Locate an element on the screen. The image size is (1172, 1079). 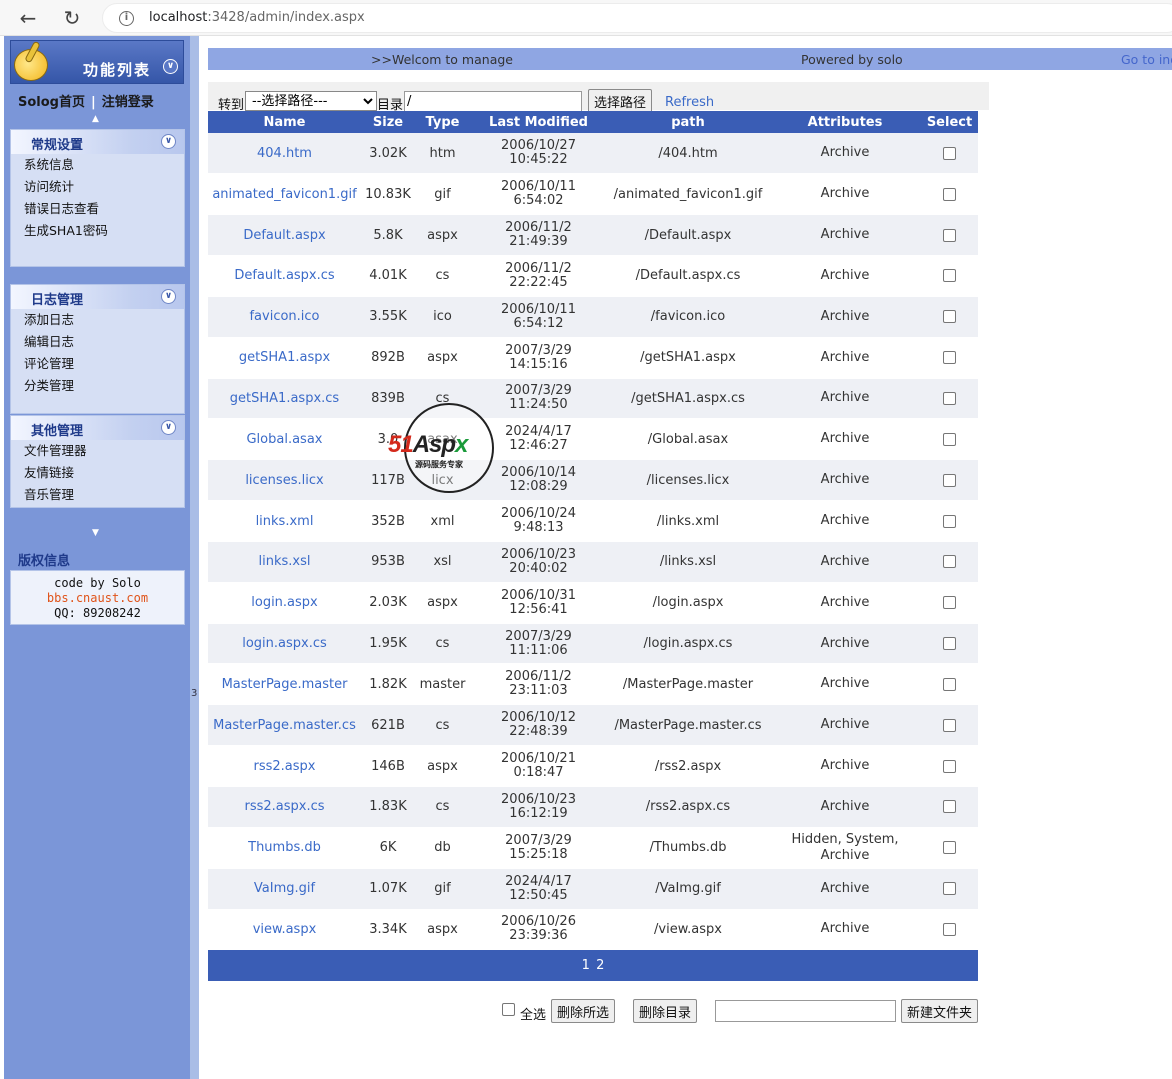
menu-item-file-manager: 文件管理器 is located at coordinates (97, 451).